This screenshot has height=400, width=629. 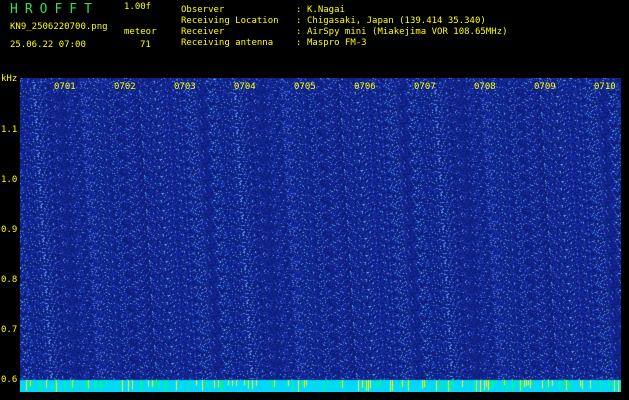 I want to click on x-tick-label: 0703, so click(x=185, y=87).